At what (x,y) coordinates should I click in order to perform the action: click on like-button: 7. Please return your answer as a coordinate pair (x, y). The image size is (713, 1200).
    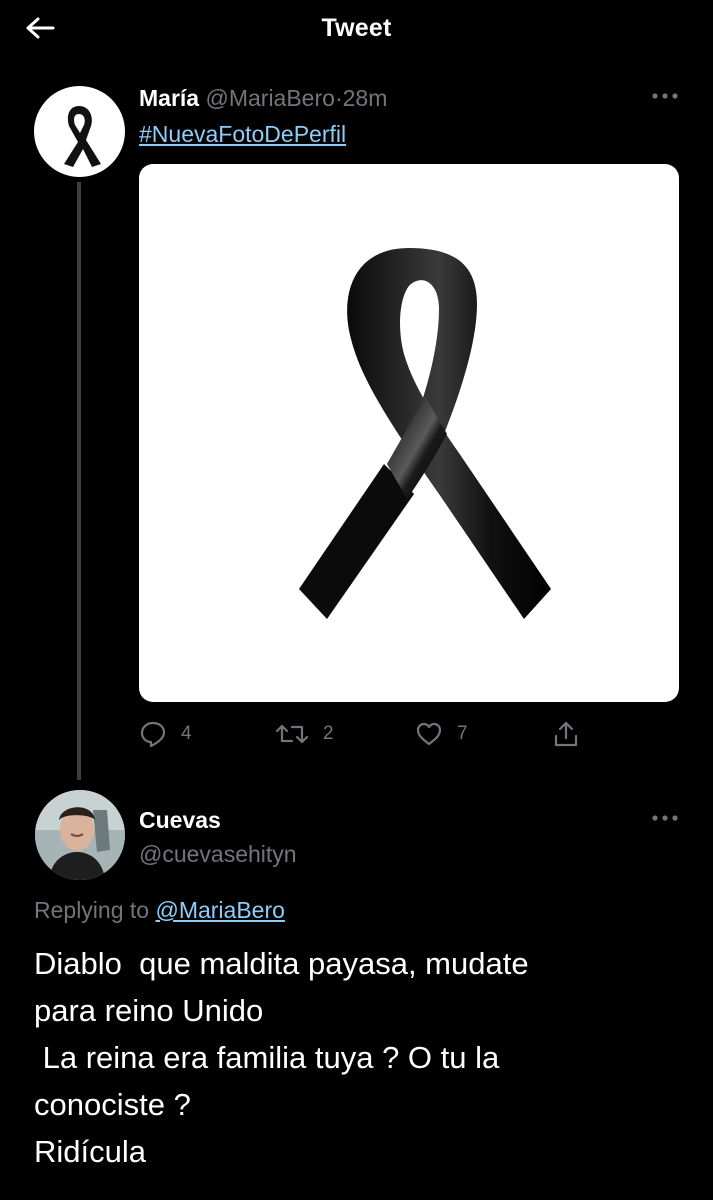
    Looking at the image, I should click on (441, 734).